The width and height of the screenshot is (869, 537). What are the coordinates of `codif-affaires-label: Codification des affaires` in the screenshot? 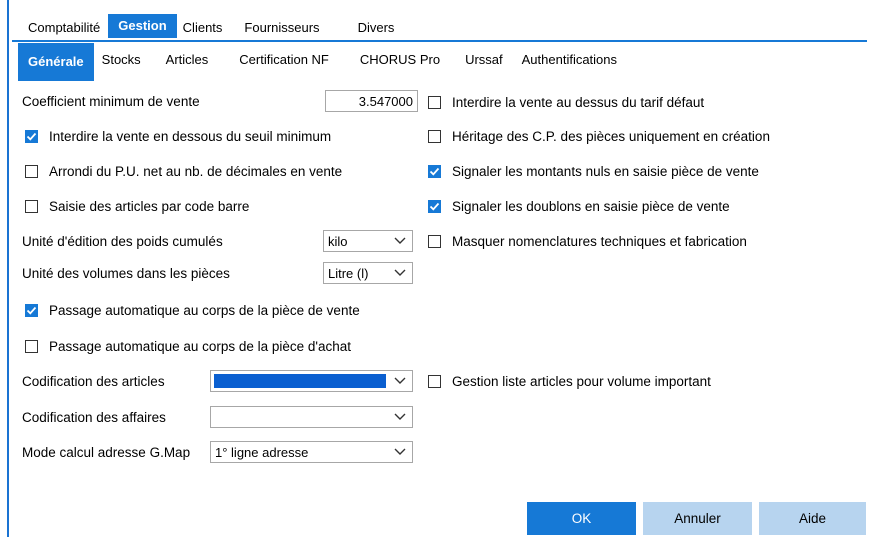 It's located at (94, 417).